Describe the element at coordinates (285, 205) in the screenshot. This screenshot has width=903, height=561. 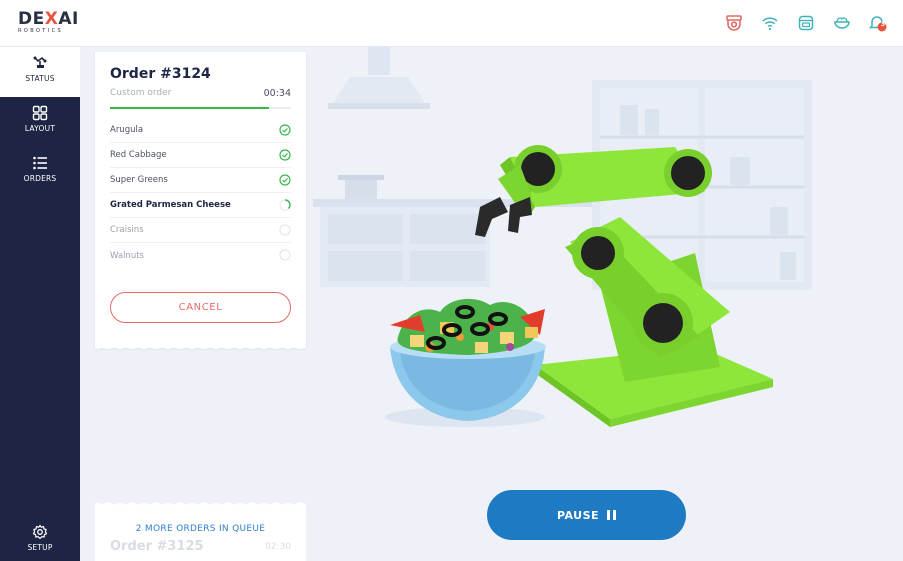
I see `progress-spinner-icon` at that location.